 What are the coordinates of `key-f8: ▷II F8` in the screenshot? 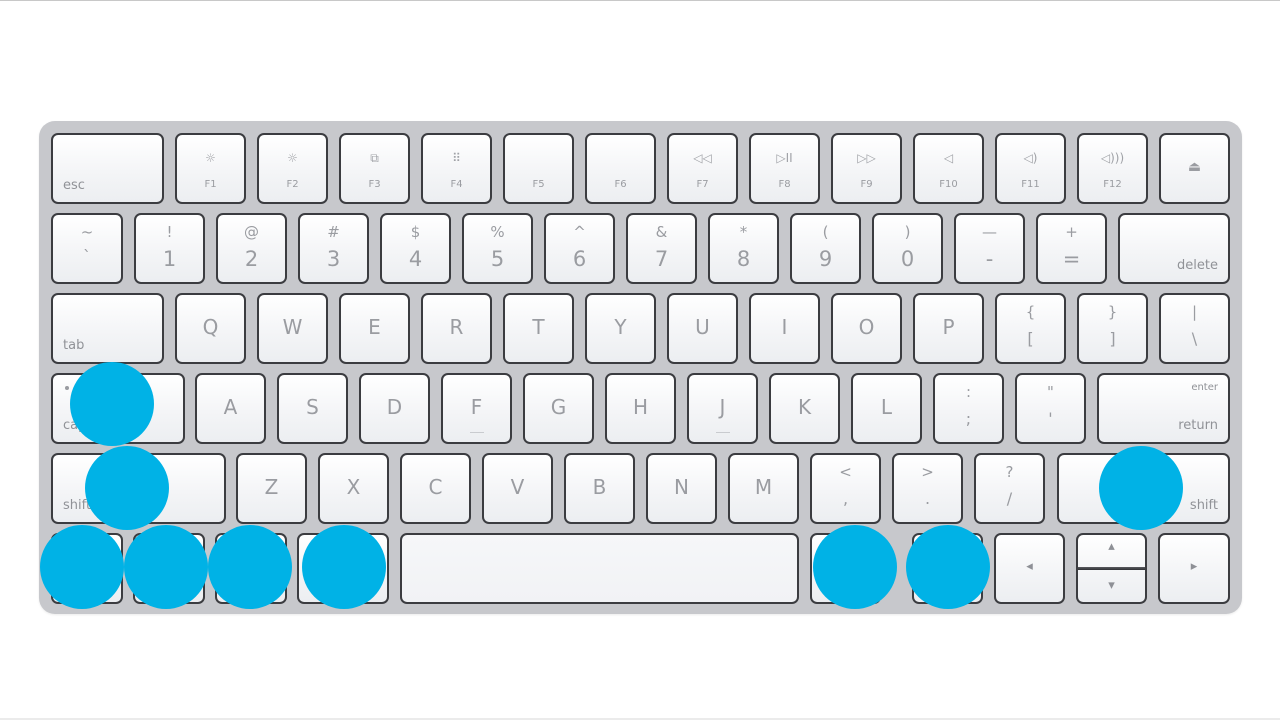 It's located at (784, 168).